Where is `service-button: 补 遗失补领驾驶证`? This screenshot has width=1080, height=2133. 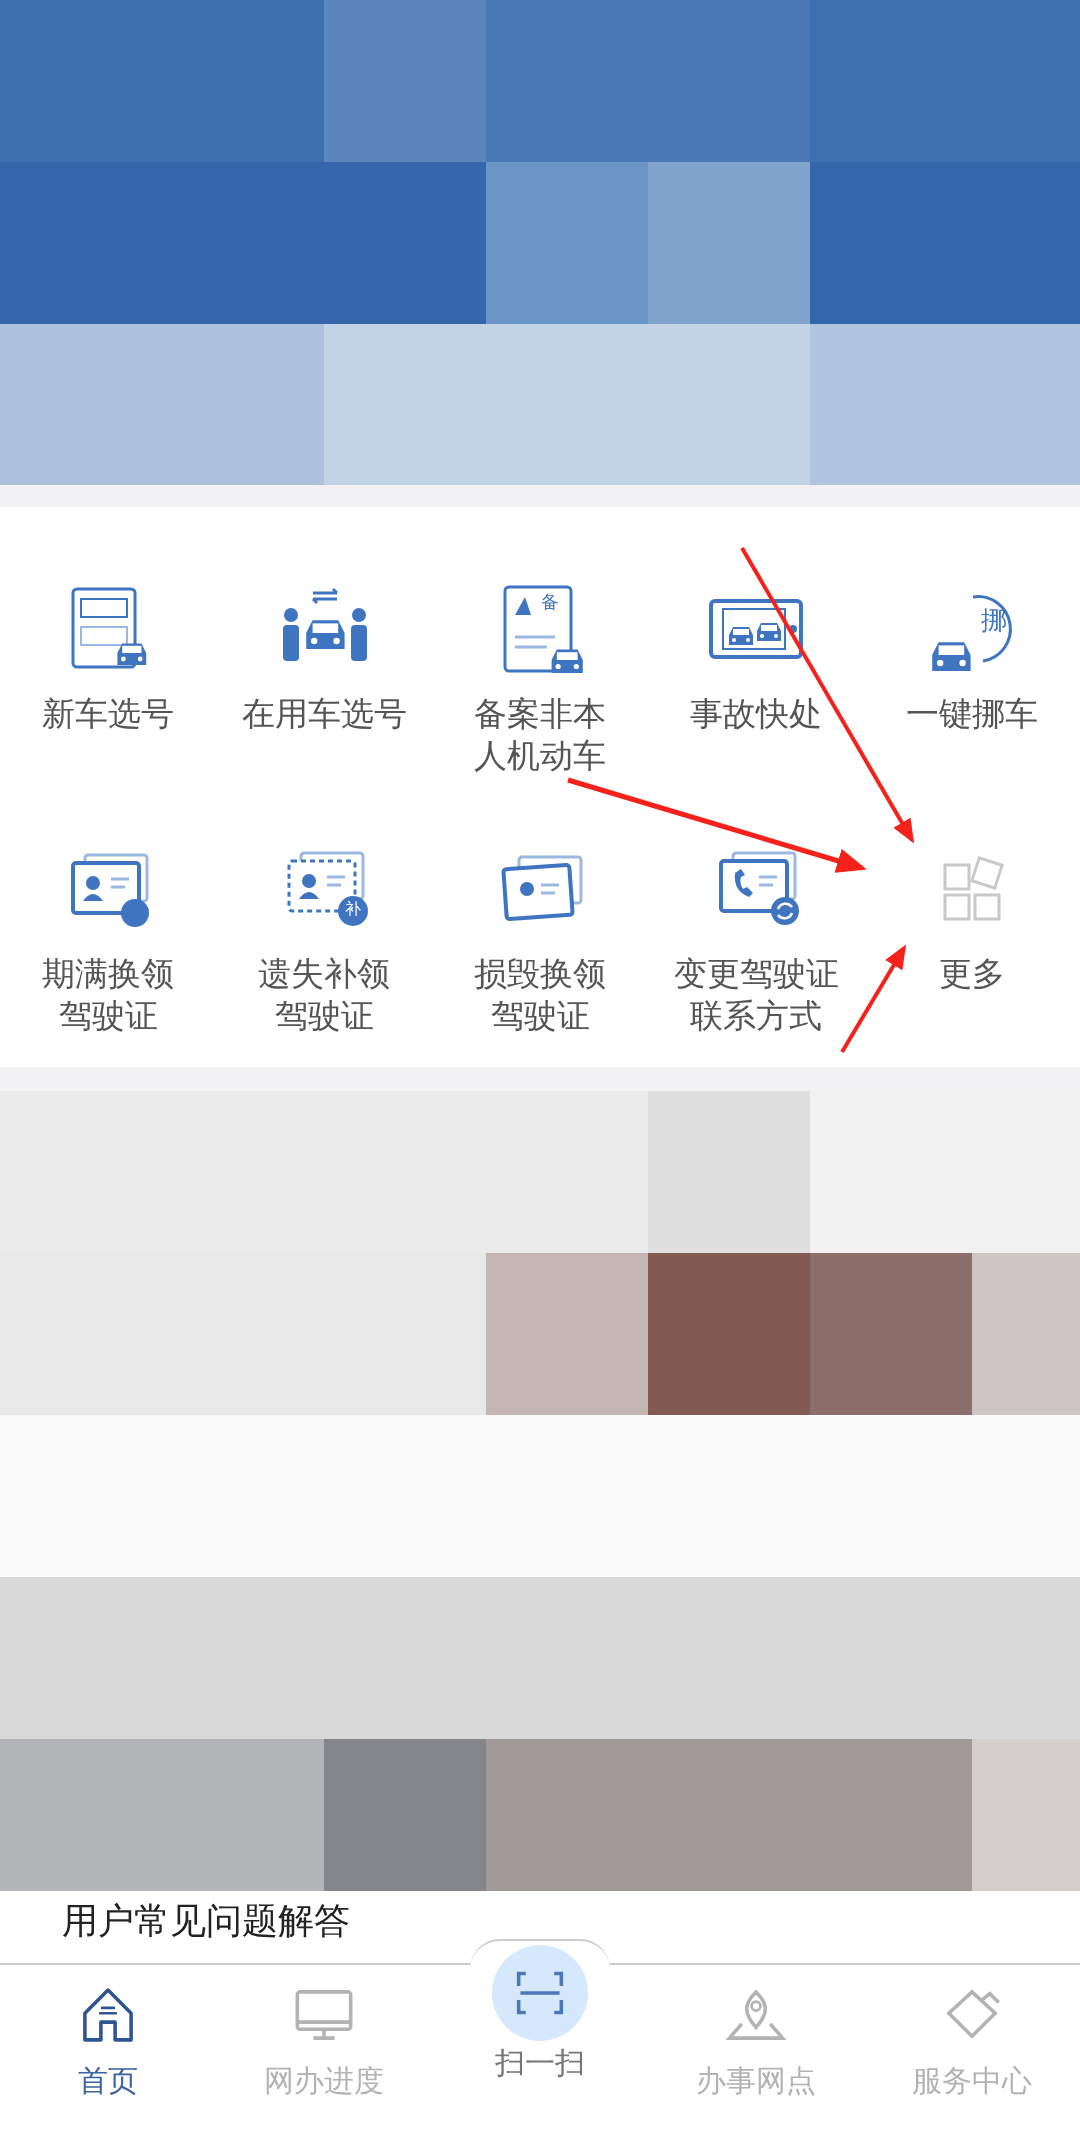 service-button: 补 遗失补领驾驶证 is located at coordinates (324, 939).